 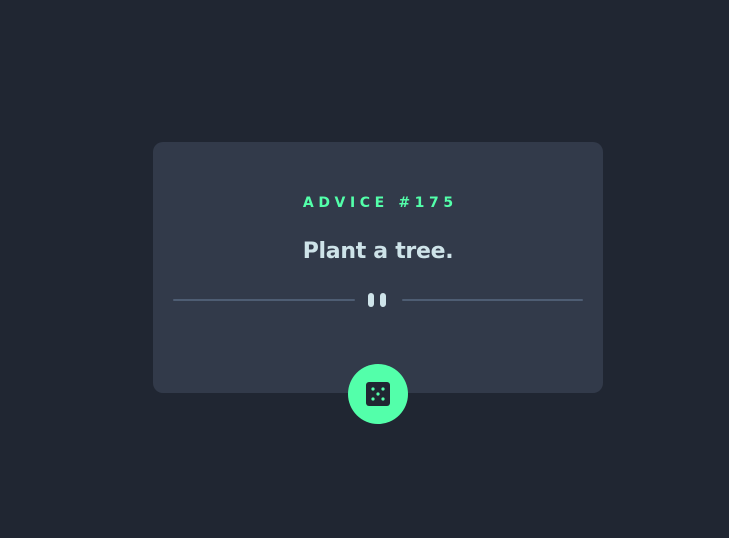 I want to click on pattern-divider, so click(x=378, y=300).